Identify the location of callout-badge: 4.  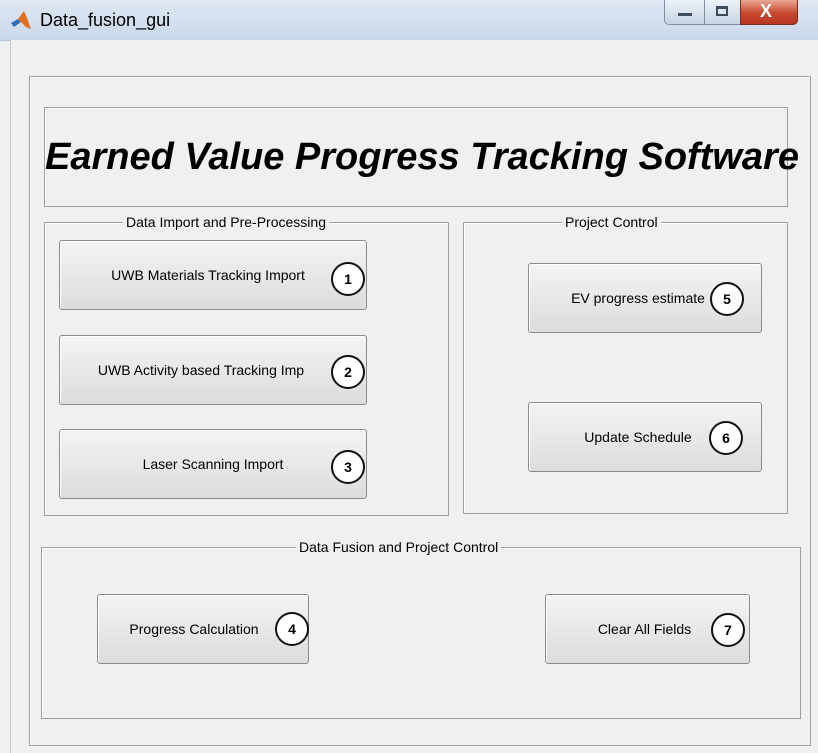
(292, 629).